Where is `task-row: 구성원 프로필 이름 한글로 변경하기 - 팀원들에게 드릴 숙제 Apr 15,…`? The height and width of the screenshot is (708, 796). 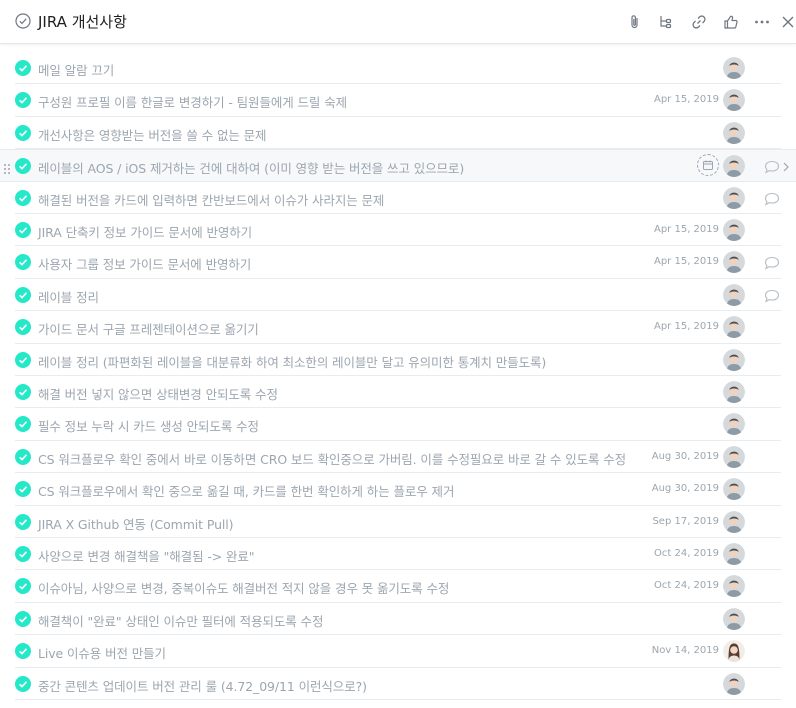
task-row: 구성원 프로필 이름 한글로 변경하기 - 팀원들에게 드릴 숙제 Apr 15,… is located at coordinates (398, 100).